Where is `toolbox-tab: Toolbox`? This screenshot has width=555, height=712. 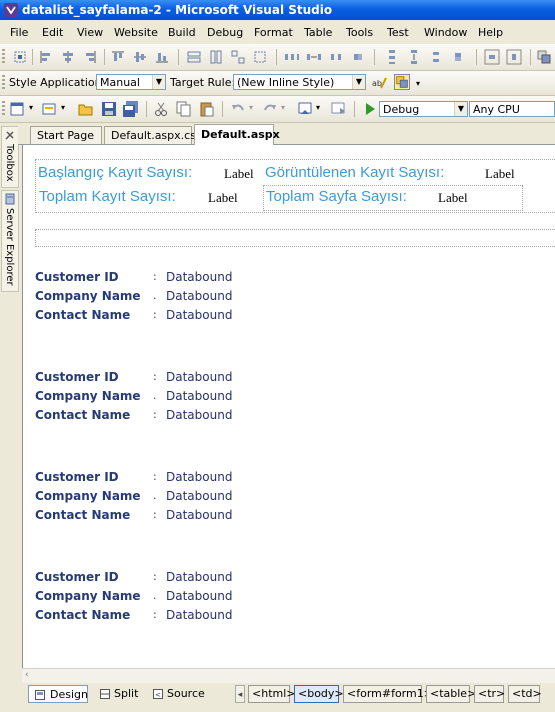 toolbox-tab: Toolbox is located at coordinates (10, 157).